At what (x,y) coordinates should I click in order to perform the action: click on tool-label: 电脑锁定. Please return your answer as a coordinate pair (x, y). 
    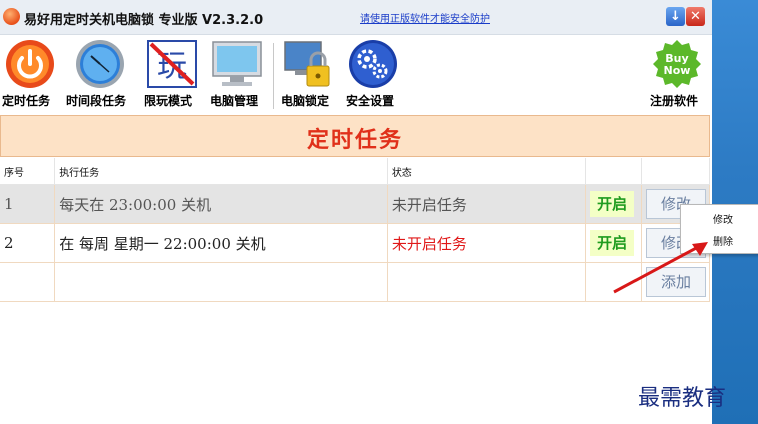
    Looking at the image, I should click on (305, 101).